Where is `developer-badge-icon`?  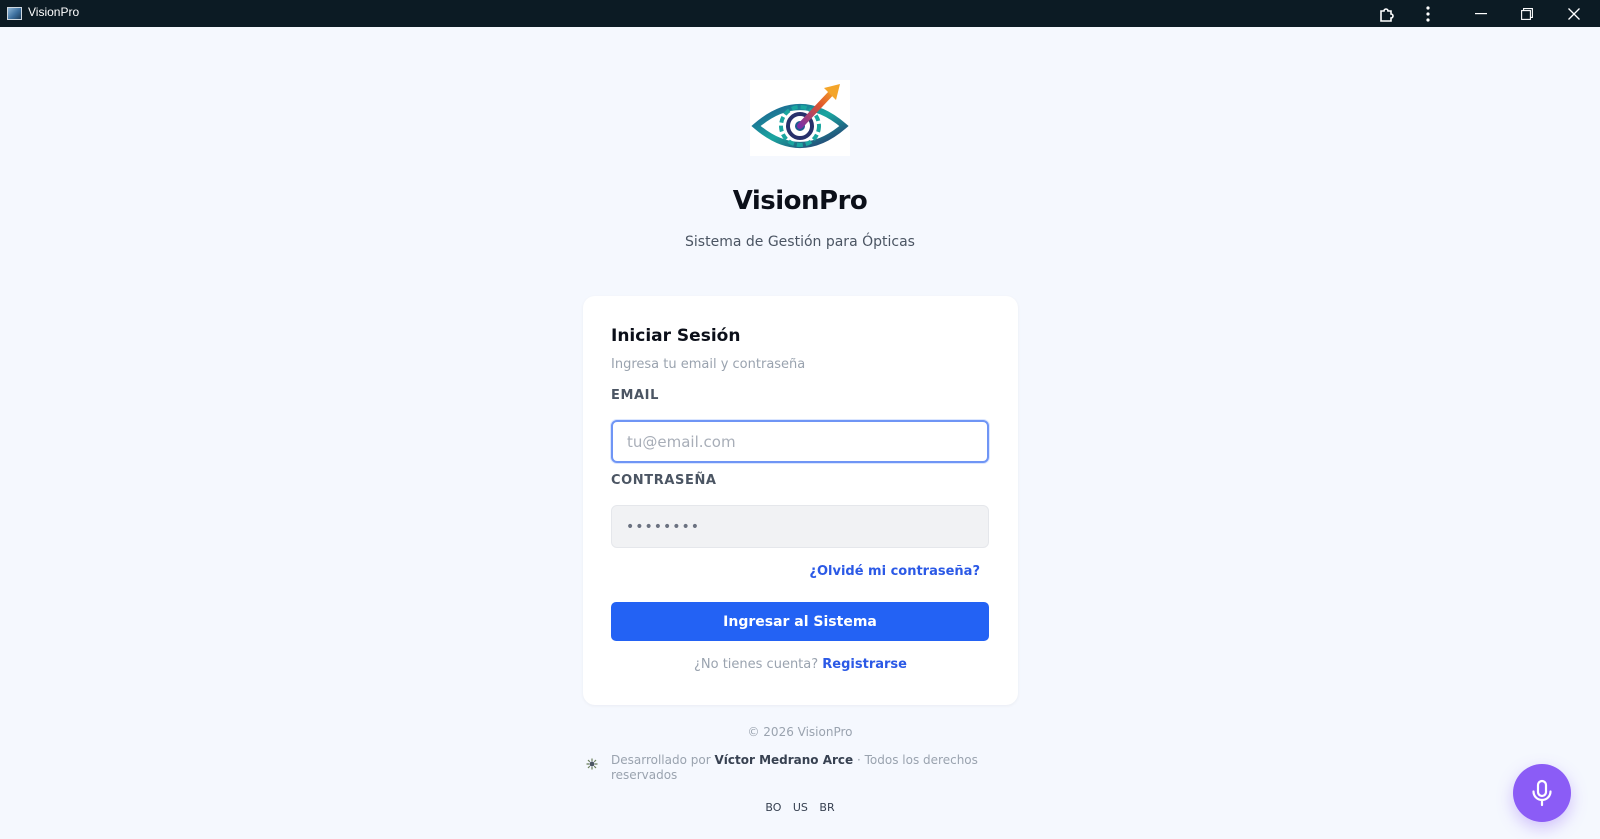
developer-badge-icon is located at coordinates (592, 764).